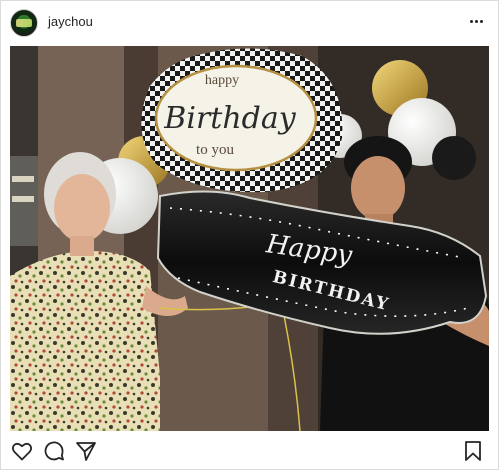 This screenshot has width=499, height=470. I want to click on balloon-text-birthday: Birthday, so click(229, 118).